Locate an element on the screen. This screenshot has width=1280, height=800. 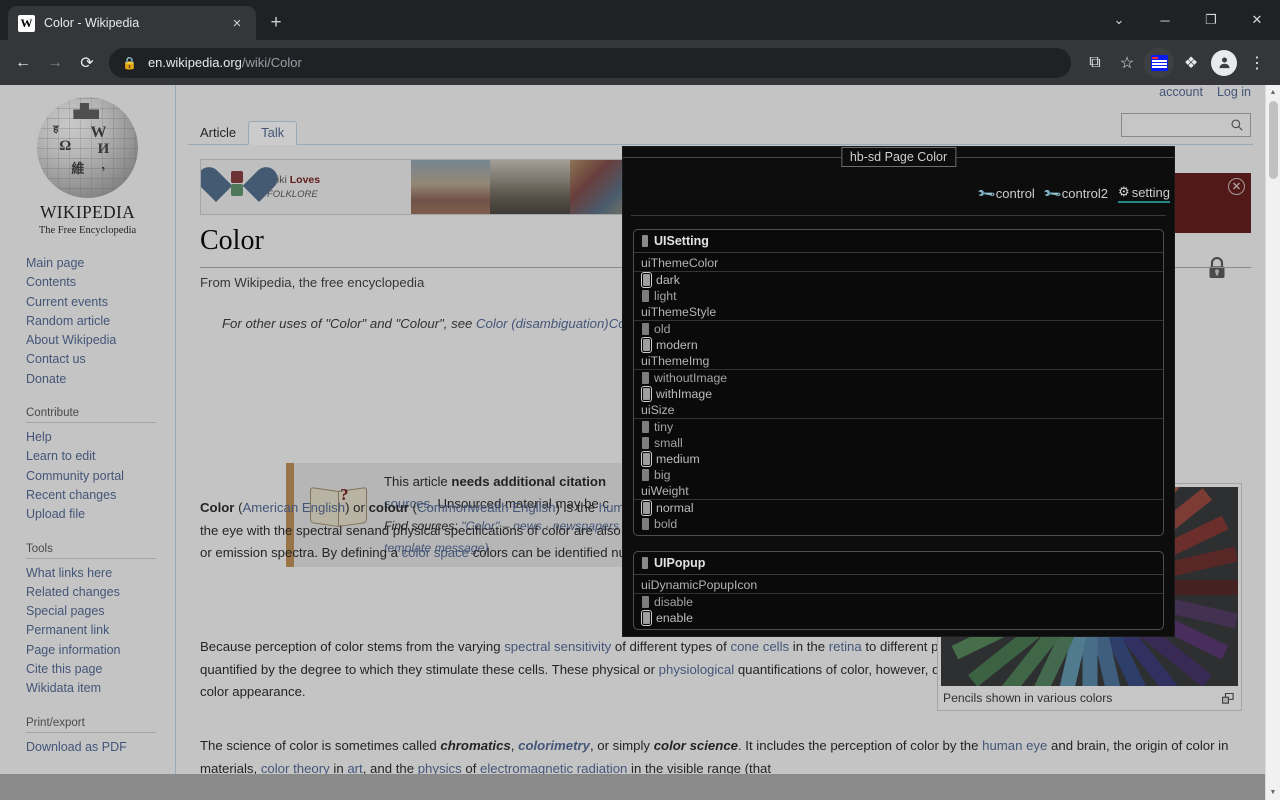
sidebar-item-download-as-pdf: Download as PDF is located at coordinates (100, 747).